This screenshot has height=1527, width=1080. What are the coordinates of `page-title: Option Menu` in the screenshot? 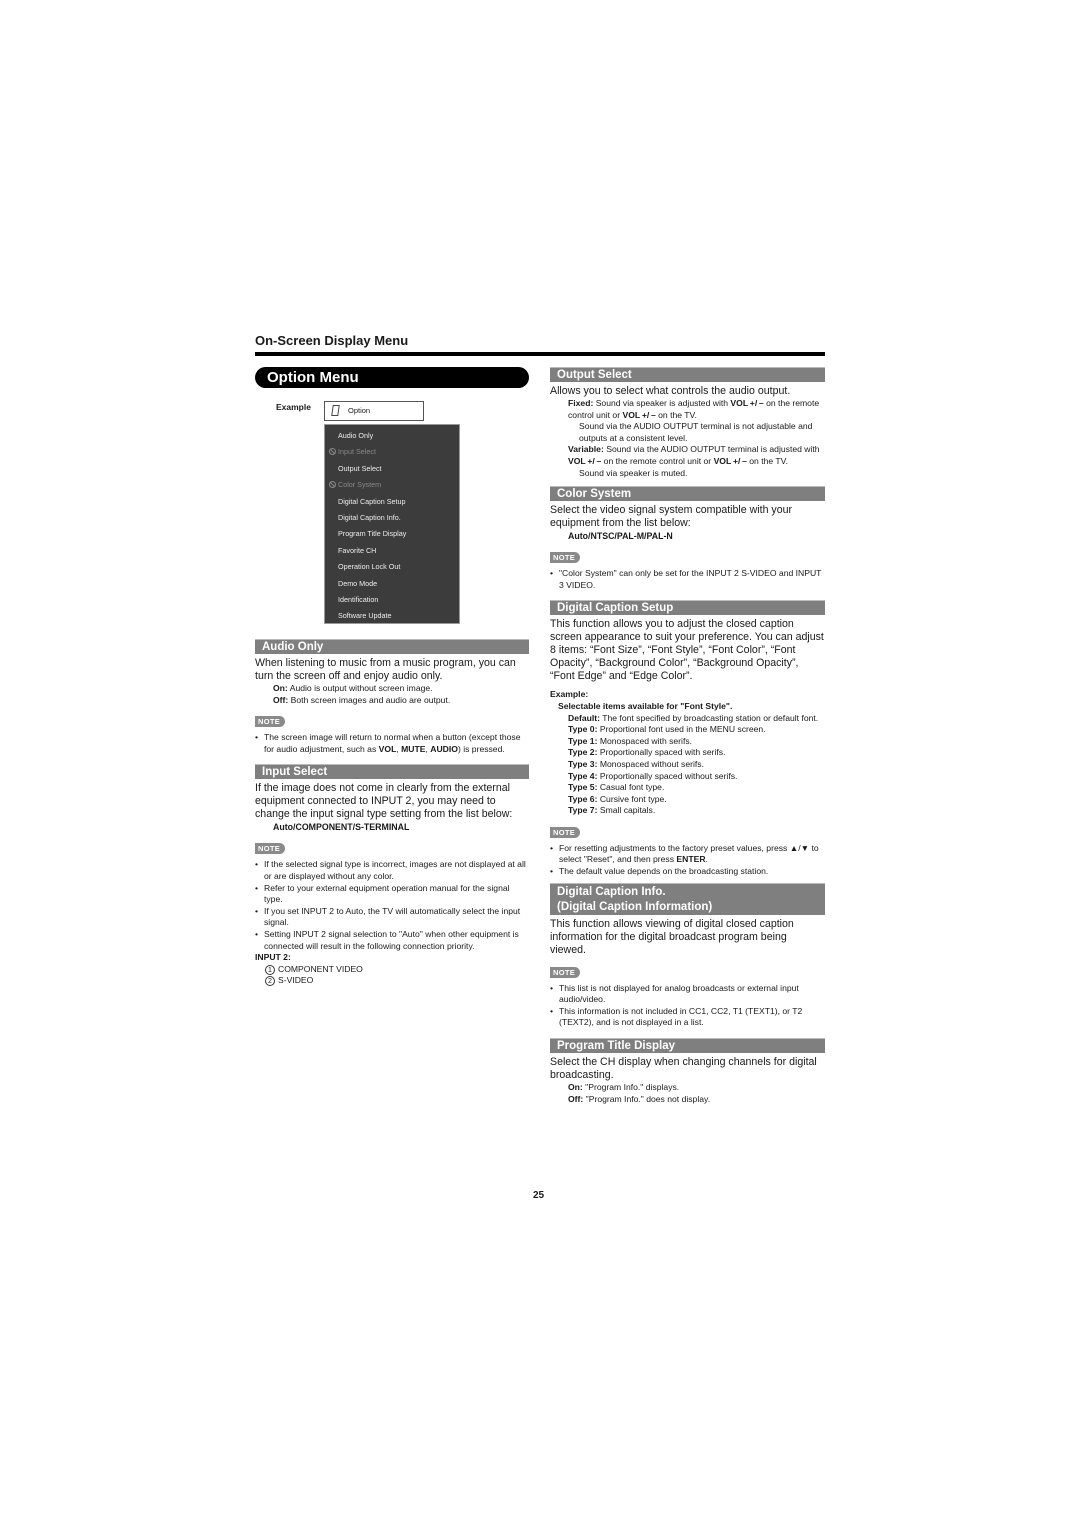 It's located at (392, 377).